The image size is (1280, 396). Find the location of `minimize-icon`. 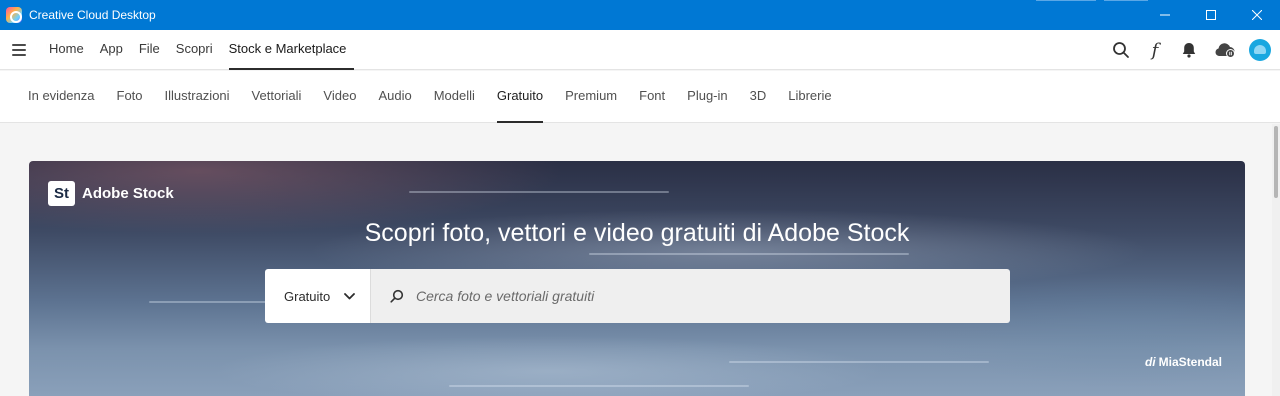

minimize-icon is located at coordinates (1165, 15).